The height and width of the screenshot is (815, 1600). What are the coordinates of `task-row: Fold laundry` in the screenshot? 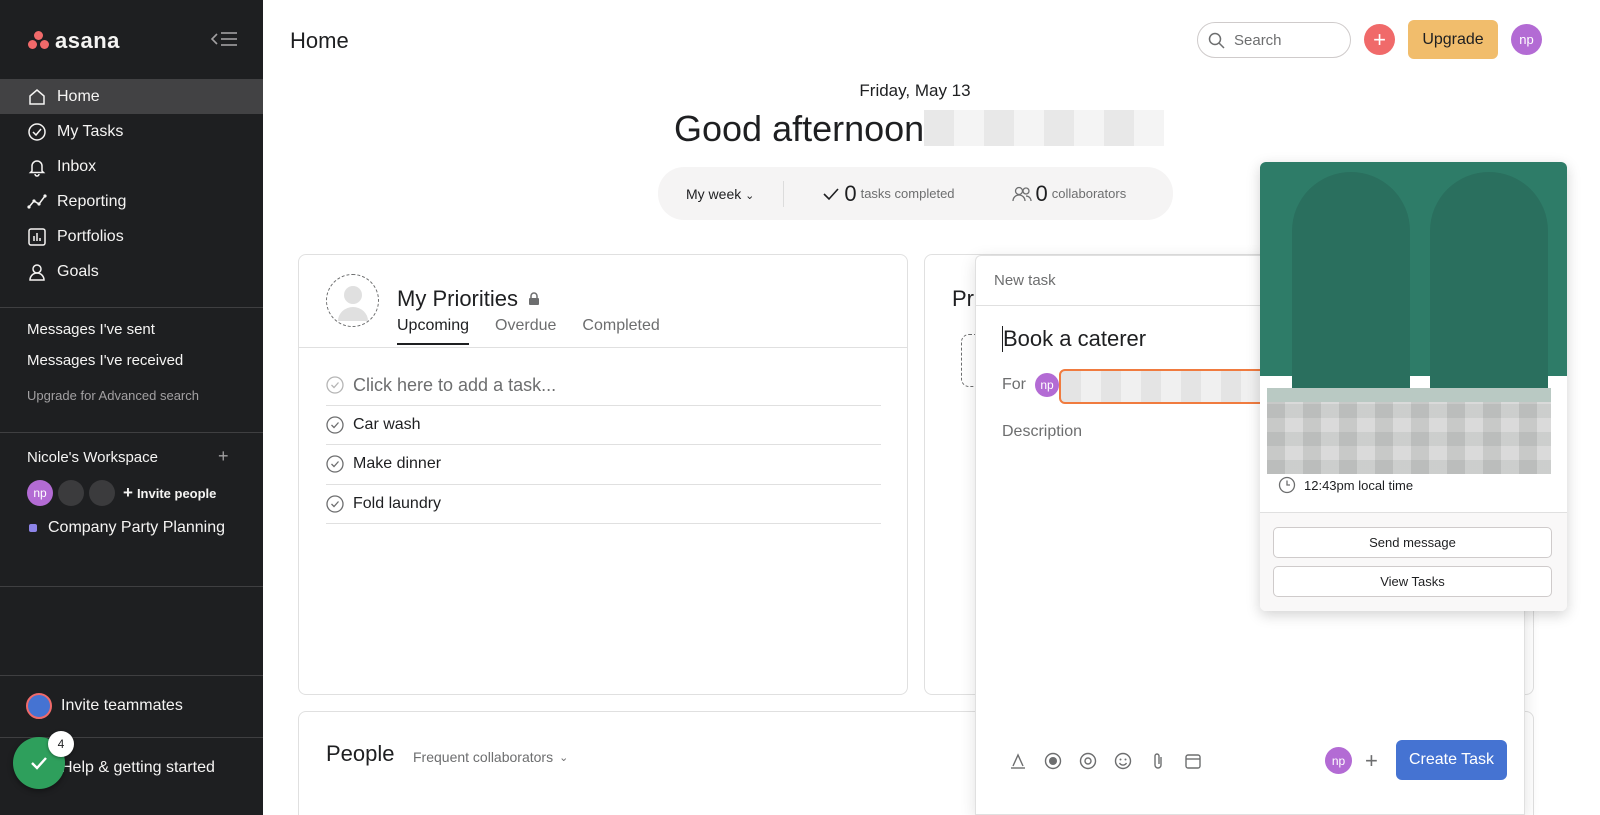 It's located at (603, 504).